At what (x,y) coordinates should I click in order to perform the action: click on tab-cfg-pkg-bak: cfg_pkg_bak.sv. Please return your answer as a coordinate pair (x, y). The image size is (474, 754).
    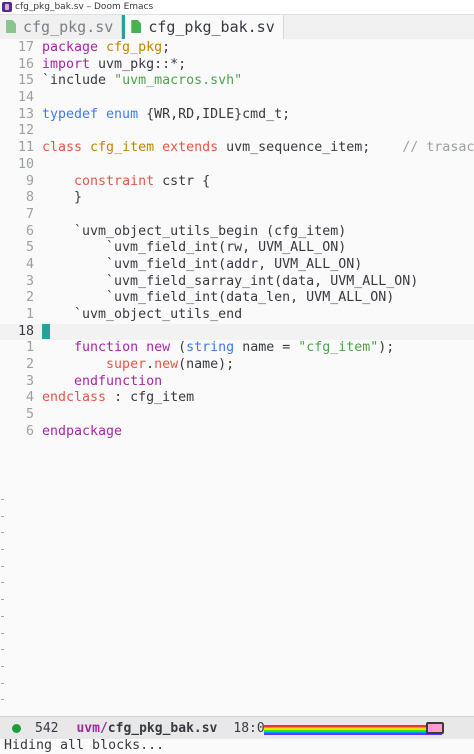
    Looking at the image, I should click on (203, 27).